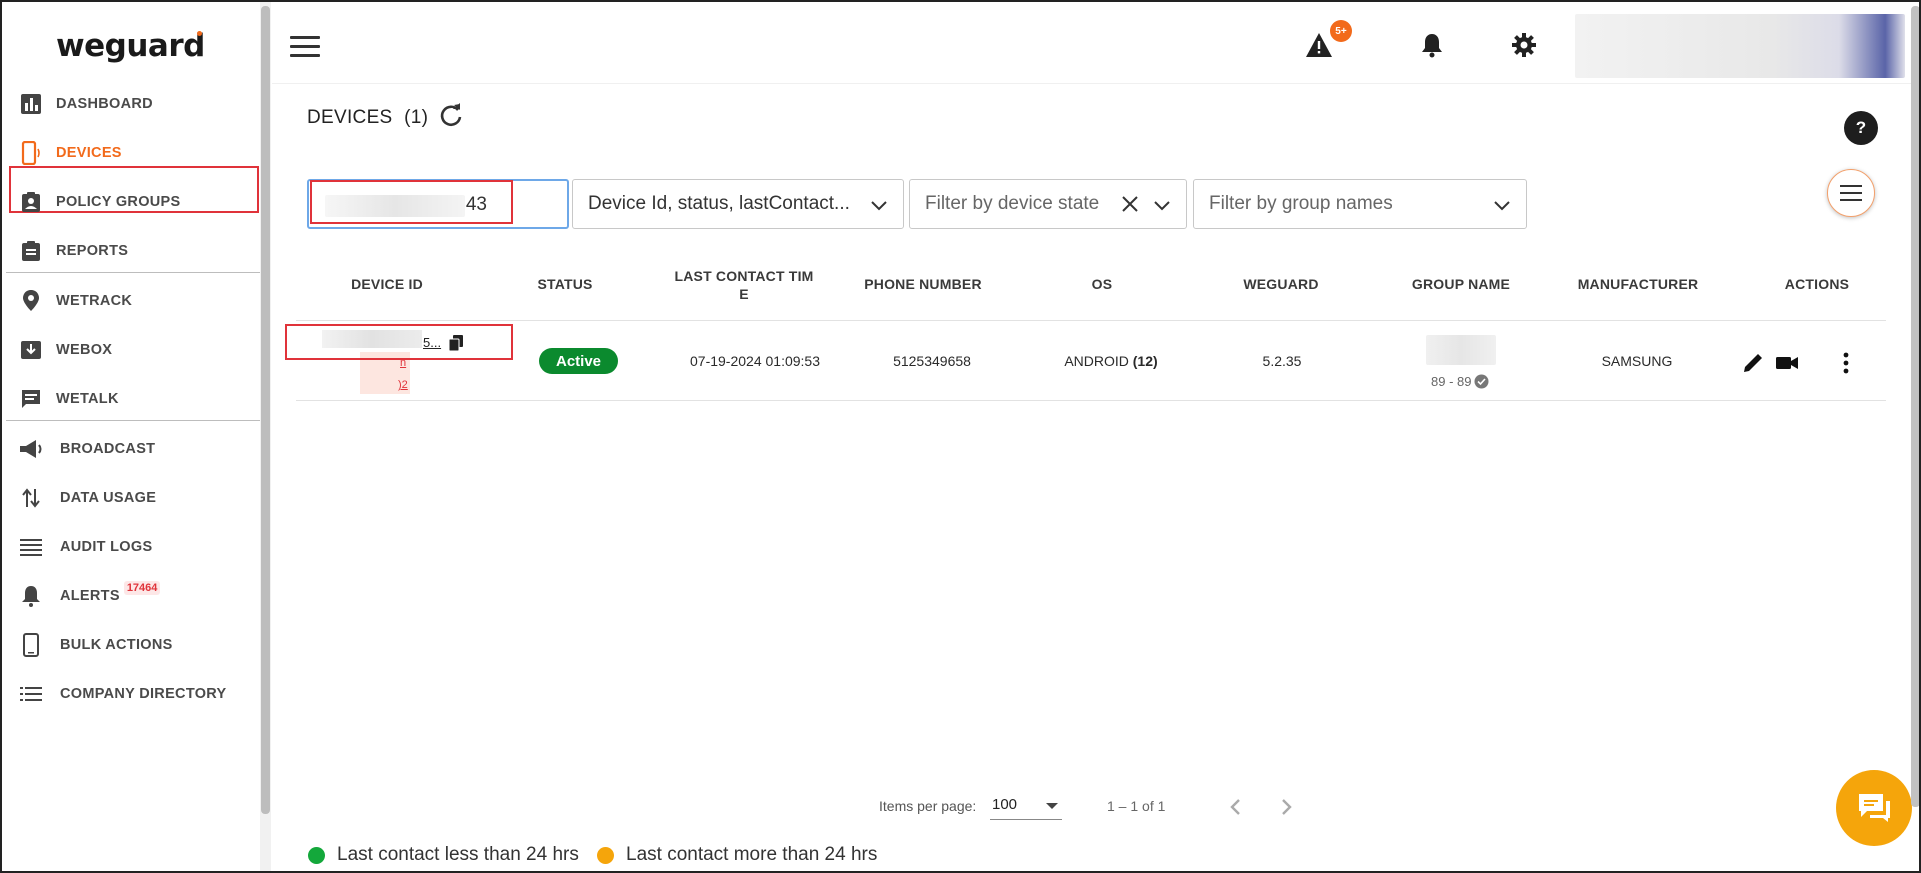 This screenshot has height=873, width=1921. I want to click on sidebar-scrollbar, so click(265, 410).